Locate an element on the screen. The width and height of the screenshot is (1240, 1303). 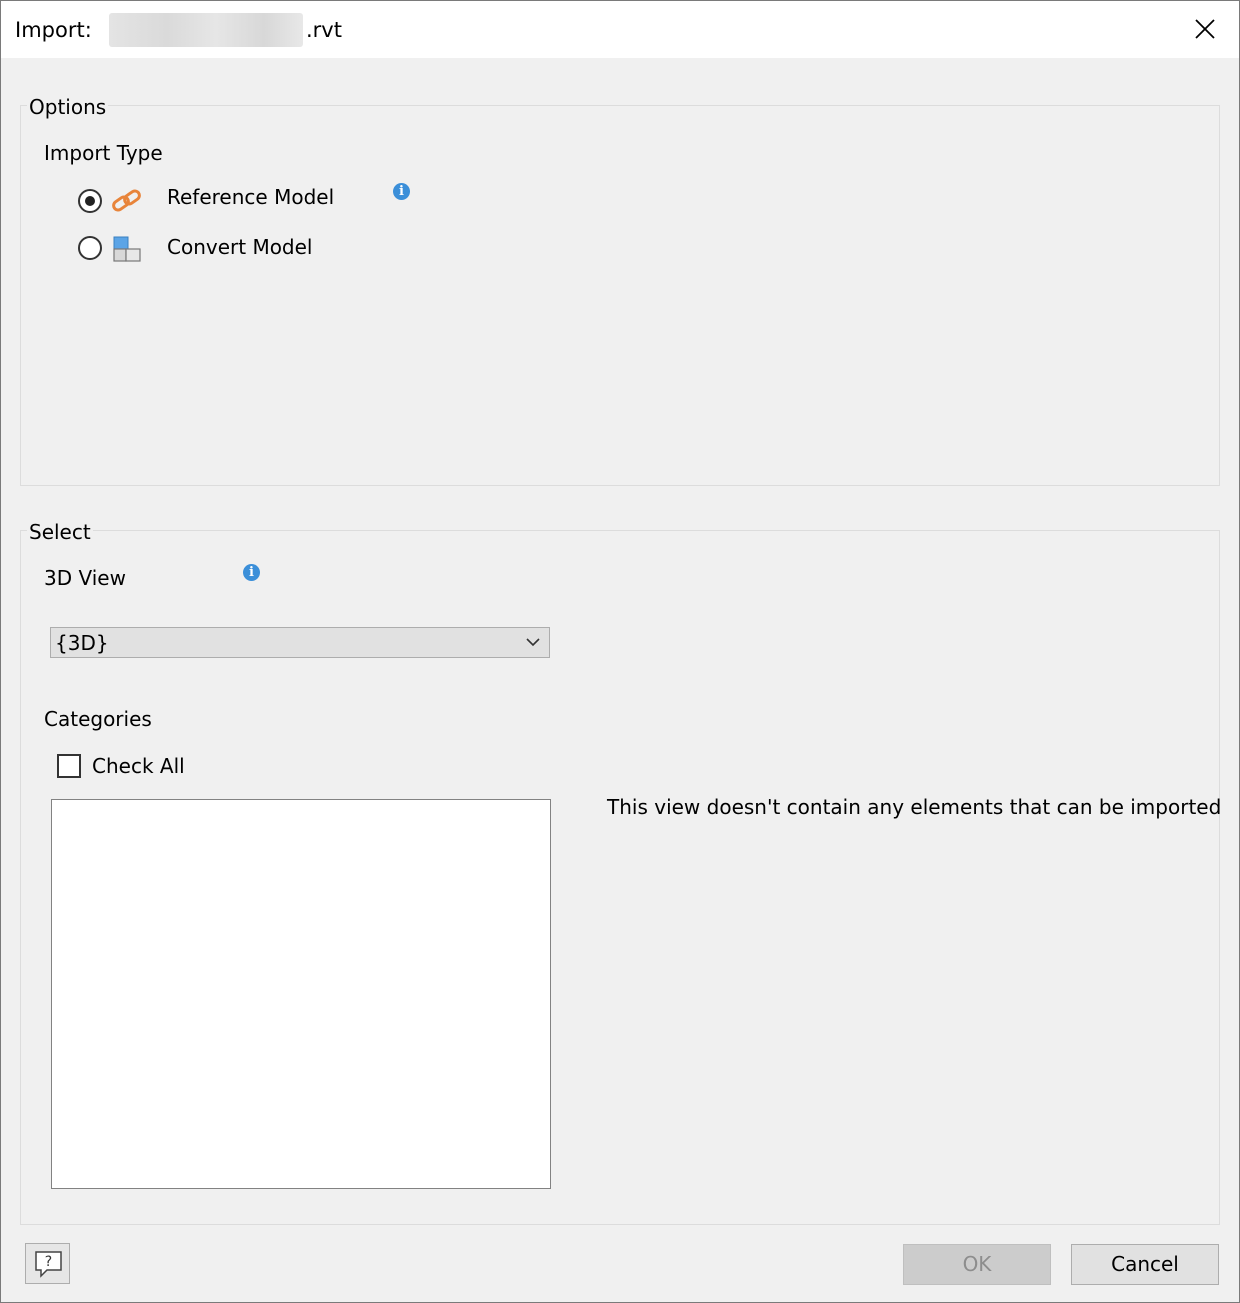
cubes-icon is located at coordinates (127, 249).